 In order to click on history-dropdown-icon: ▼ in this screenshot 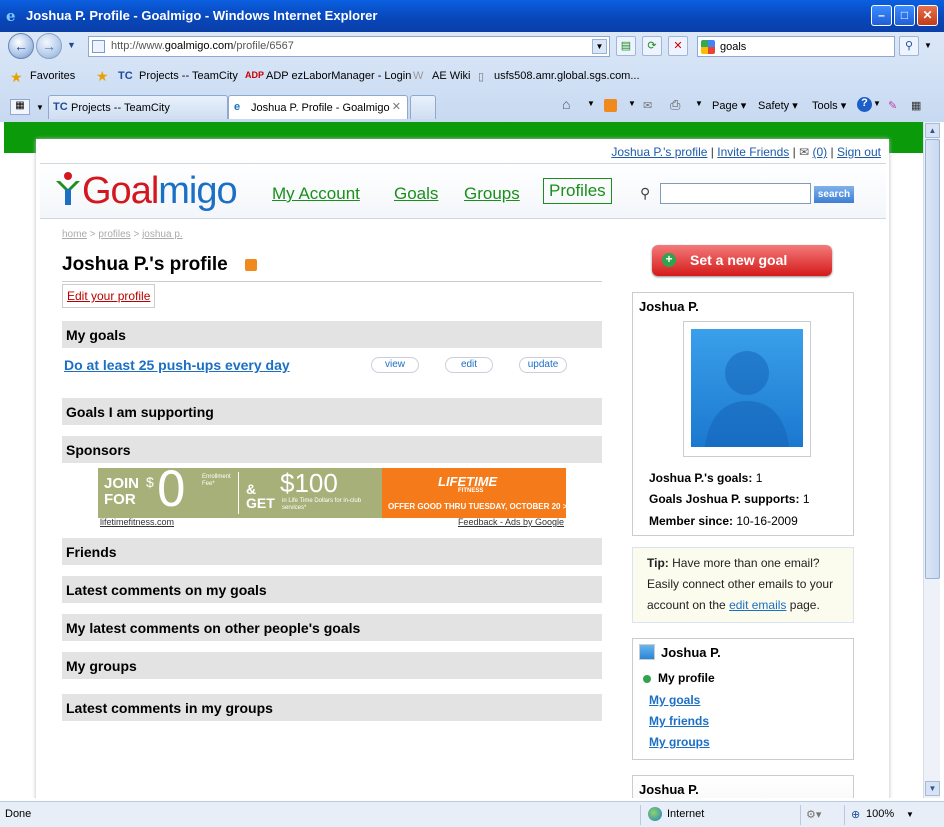, I will do `click(71, 45)`.